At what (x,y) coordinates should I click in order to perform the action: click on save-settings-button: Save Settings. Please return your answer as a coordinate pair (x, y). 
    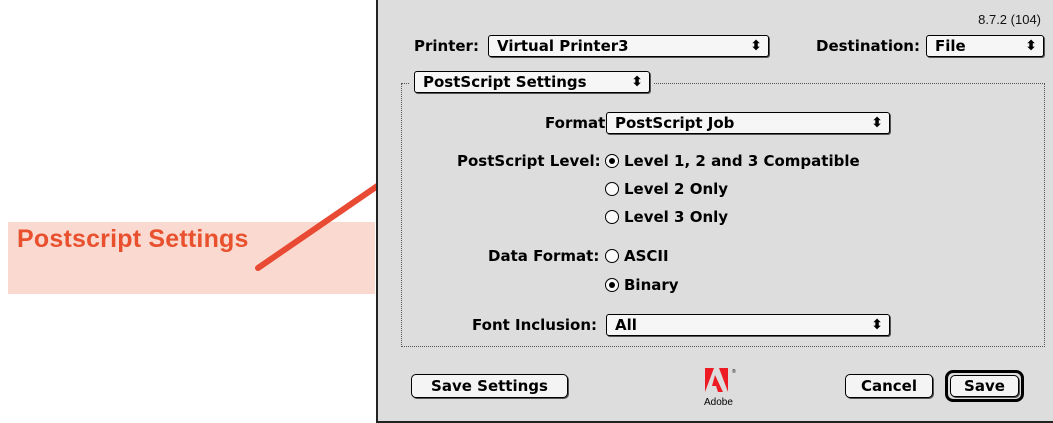
    Looking at the image, I should click on (489, 386).